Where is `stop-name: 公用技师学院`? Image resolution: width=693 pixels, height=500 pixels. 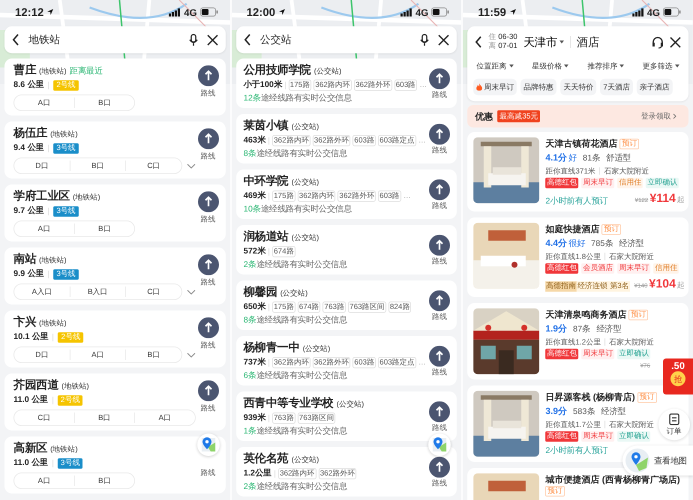
stop-name: 公用技师学院 is located at coordinates (277, 71).